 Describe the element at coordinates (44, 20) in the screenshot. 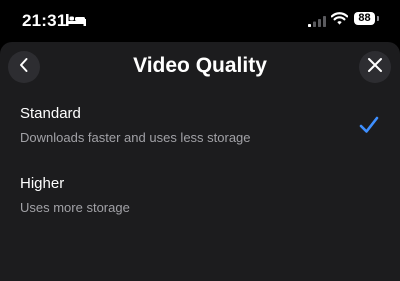

I see `status-time: 21:31` at that location.